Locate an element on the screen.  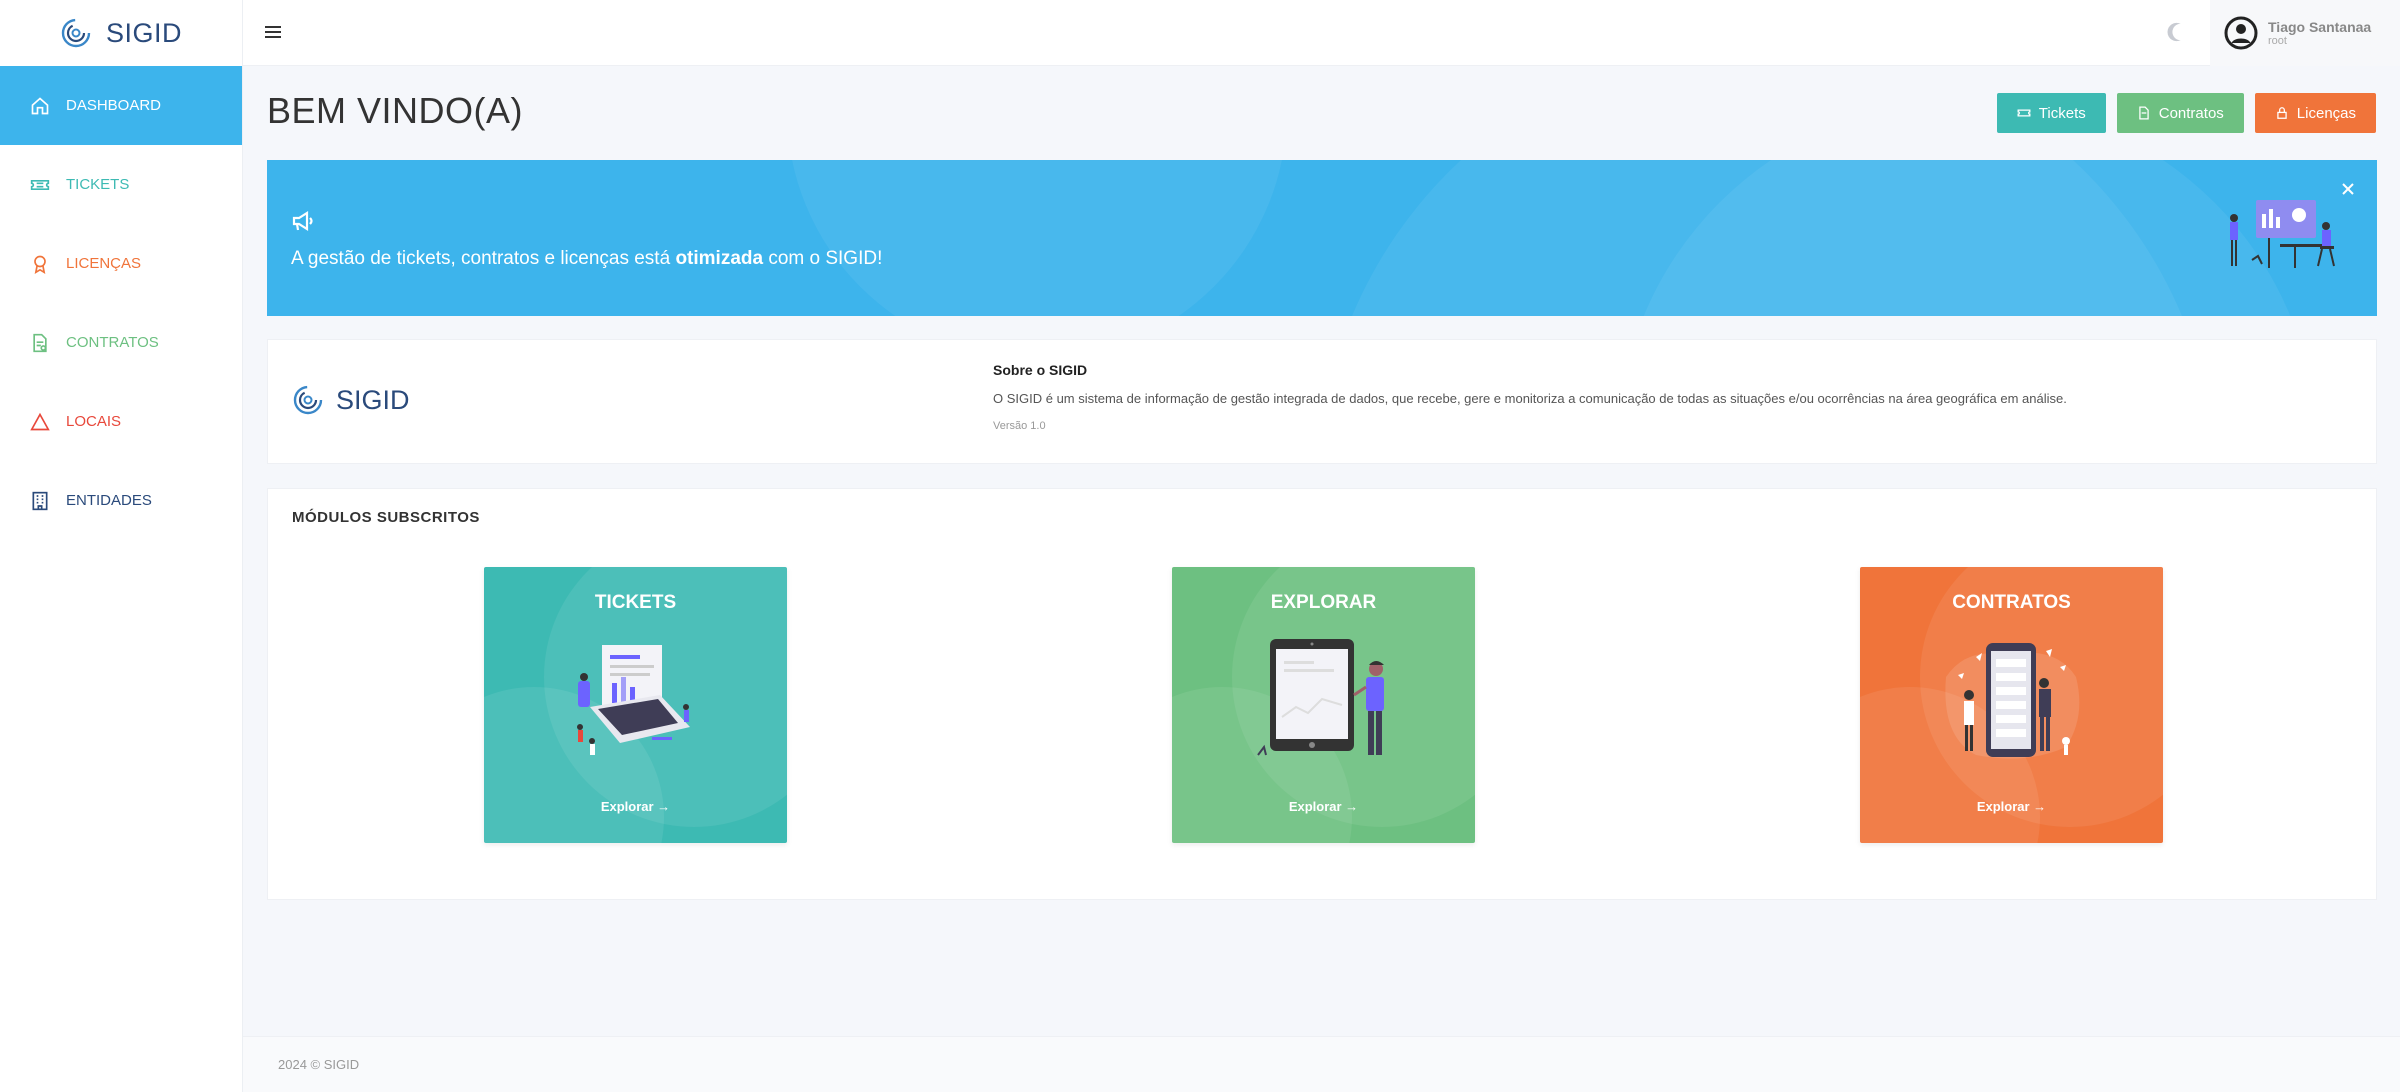
about-logo: SIGID is located at coordinates (351, 400).